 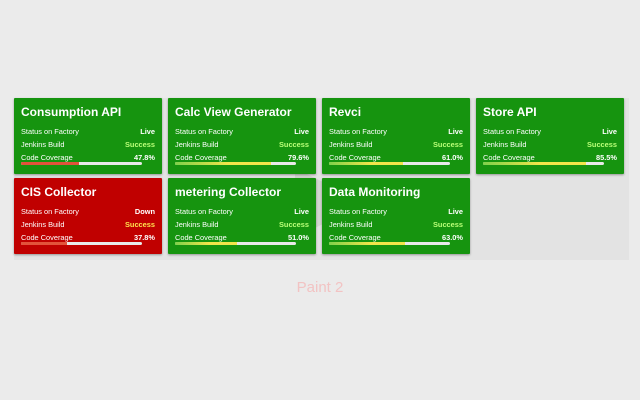 What do you see at coordinates (71, 112) in the screenshot?
I see `card-title: Consumption API` at bounding box center [71, 112].